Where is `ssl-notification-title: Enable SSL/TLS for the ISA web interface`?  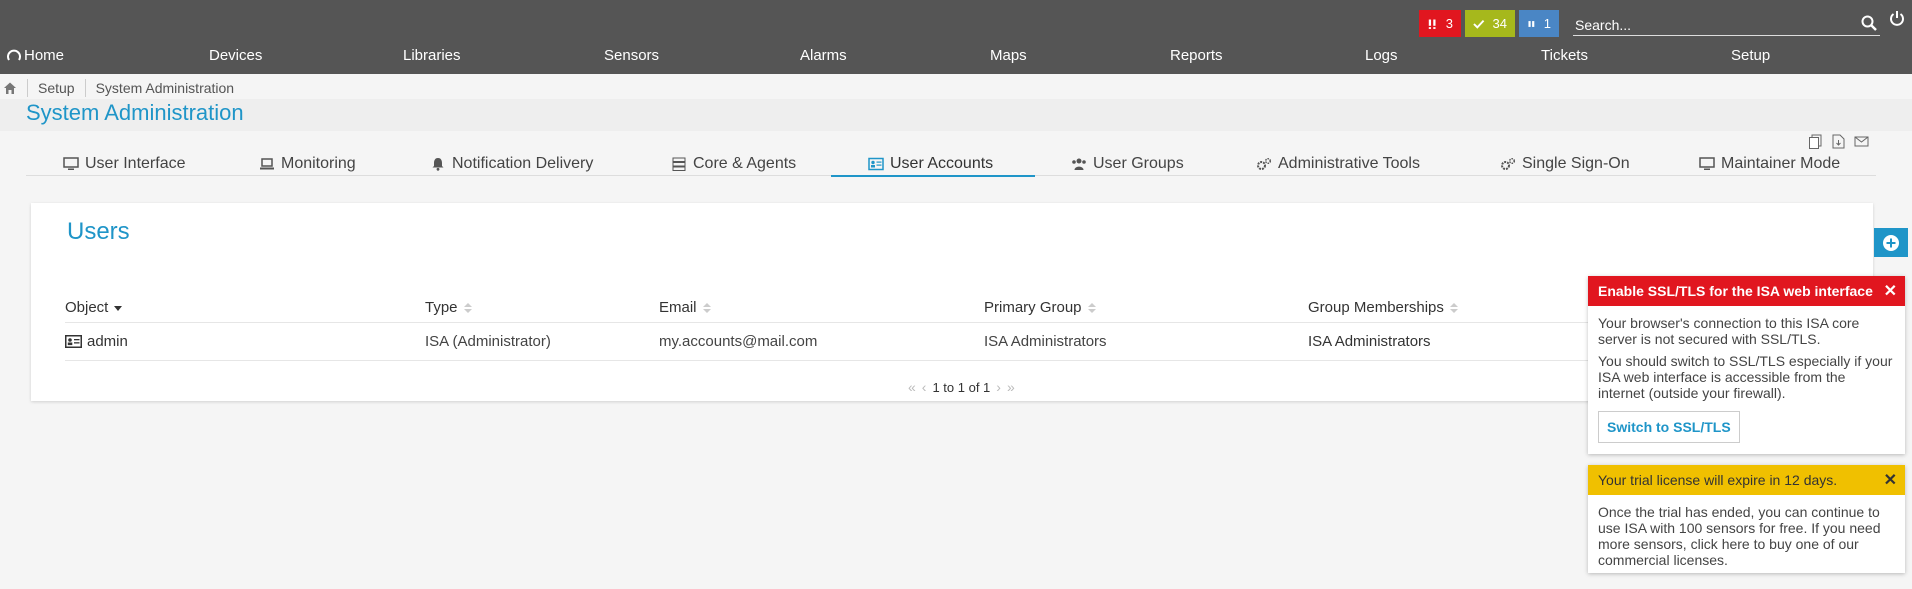 ssl-notification-title: Enable SSL/TLS for the ISA web interface is located at coordinates (1735, 291).